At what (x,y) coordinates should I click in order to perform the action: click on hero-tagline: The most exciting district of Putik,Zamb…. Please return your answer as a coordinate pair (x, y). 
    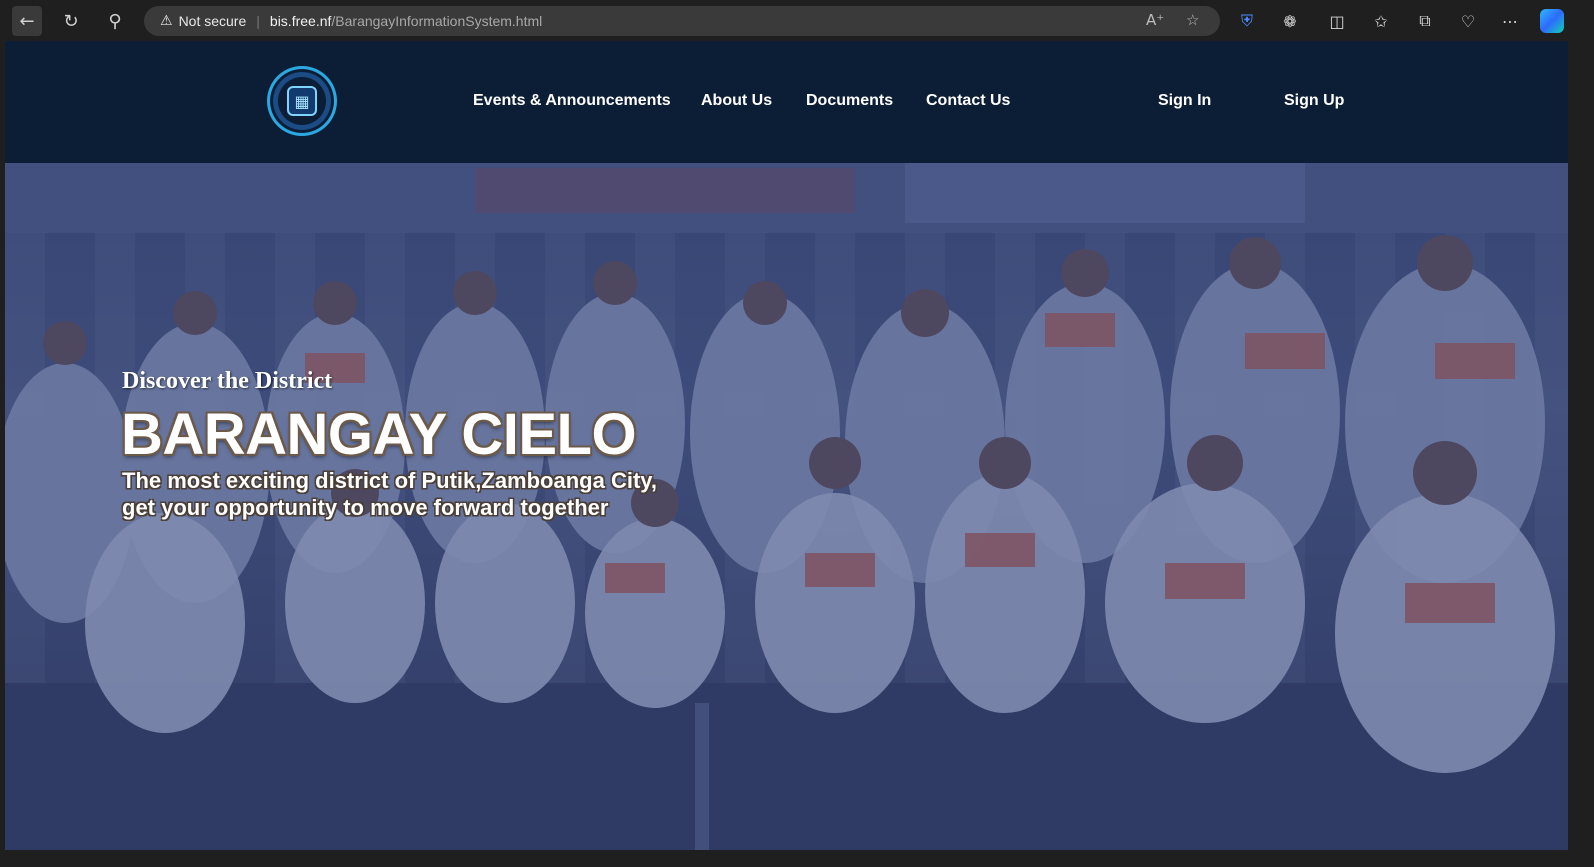
    Looking at the image, I should click on (422, 494).